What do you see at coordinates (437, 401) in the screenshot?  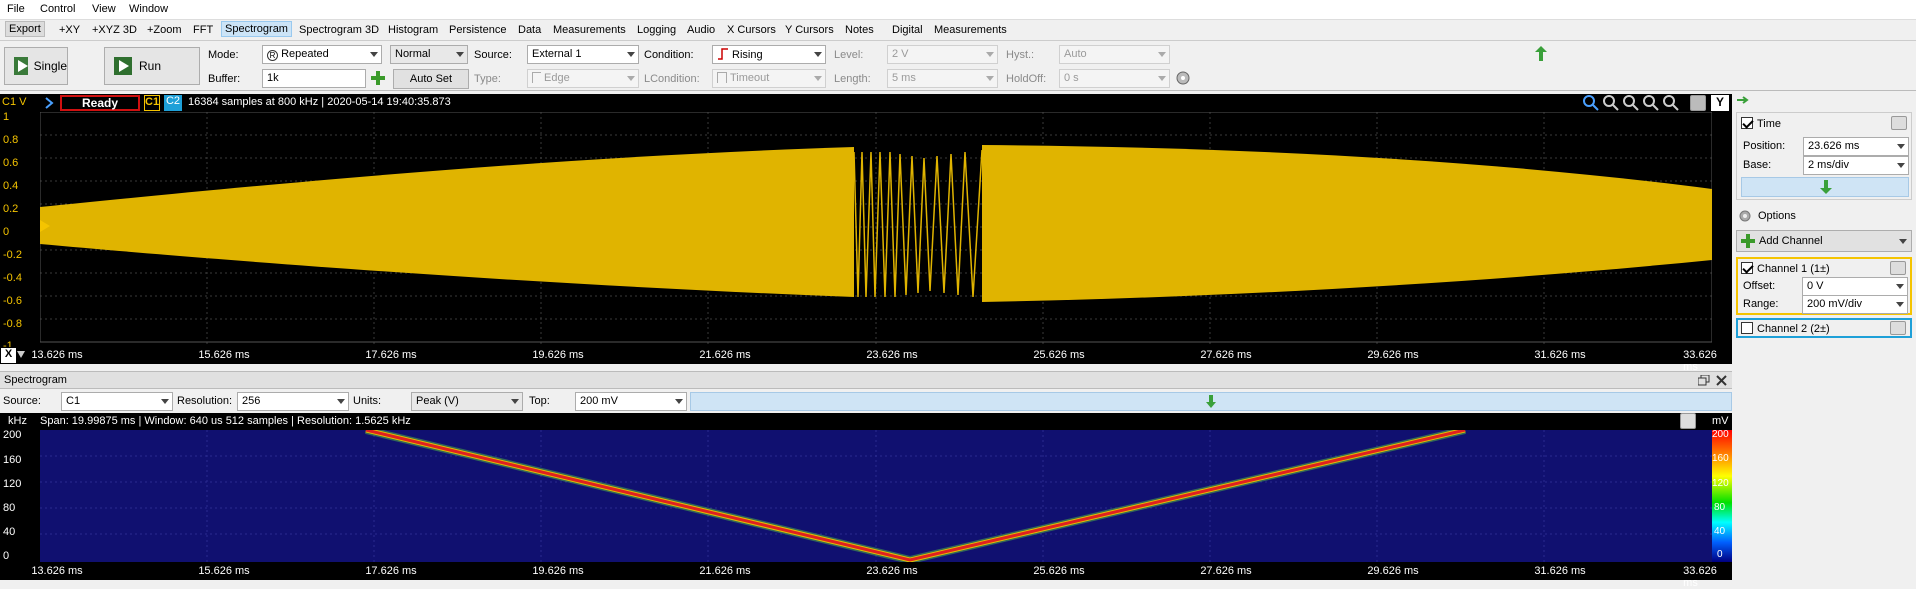 I see `spec-units-value: Peak (V)` at bounding box center [437, 401].